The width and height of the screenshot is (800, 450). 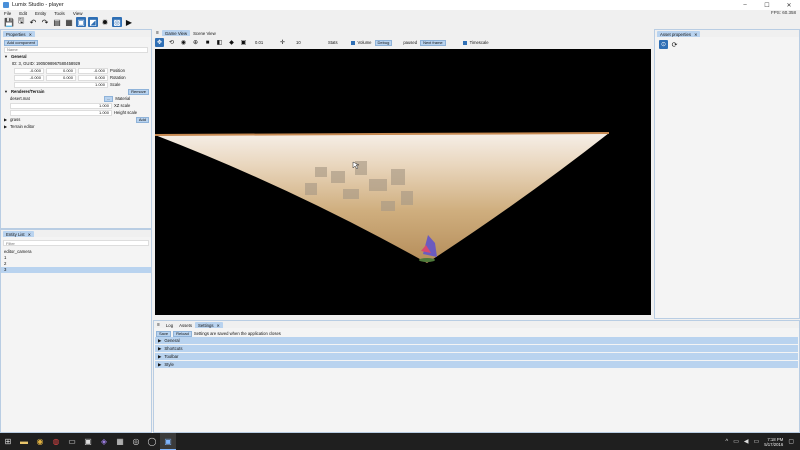 I want to click on menu-tools: Tools, so click(x=59, y=13).